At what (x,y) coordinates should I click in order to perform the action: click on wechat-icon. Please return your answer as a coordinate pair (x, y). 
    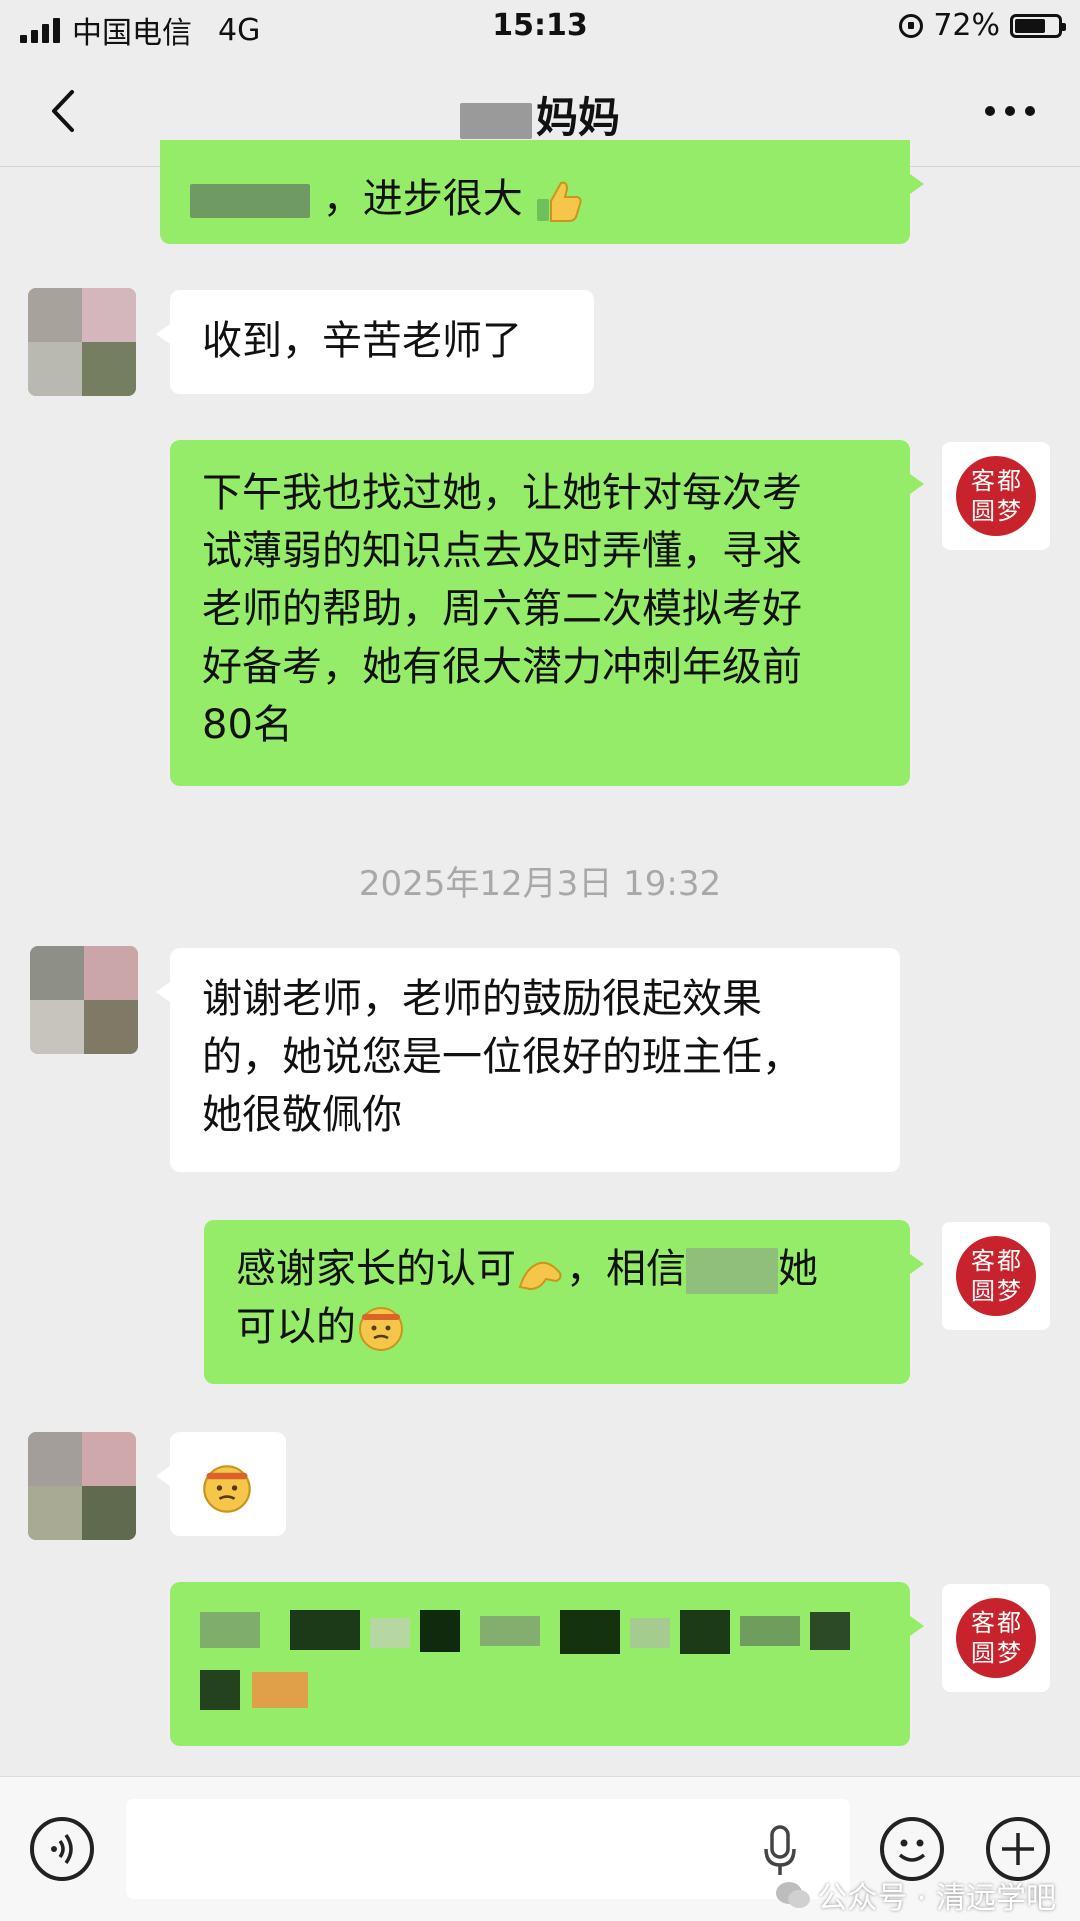
    Looking at the image, I should click on (793, 1895).